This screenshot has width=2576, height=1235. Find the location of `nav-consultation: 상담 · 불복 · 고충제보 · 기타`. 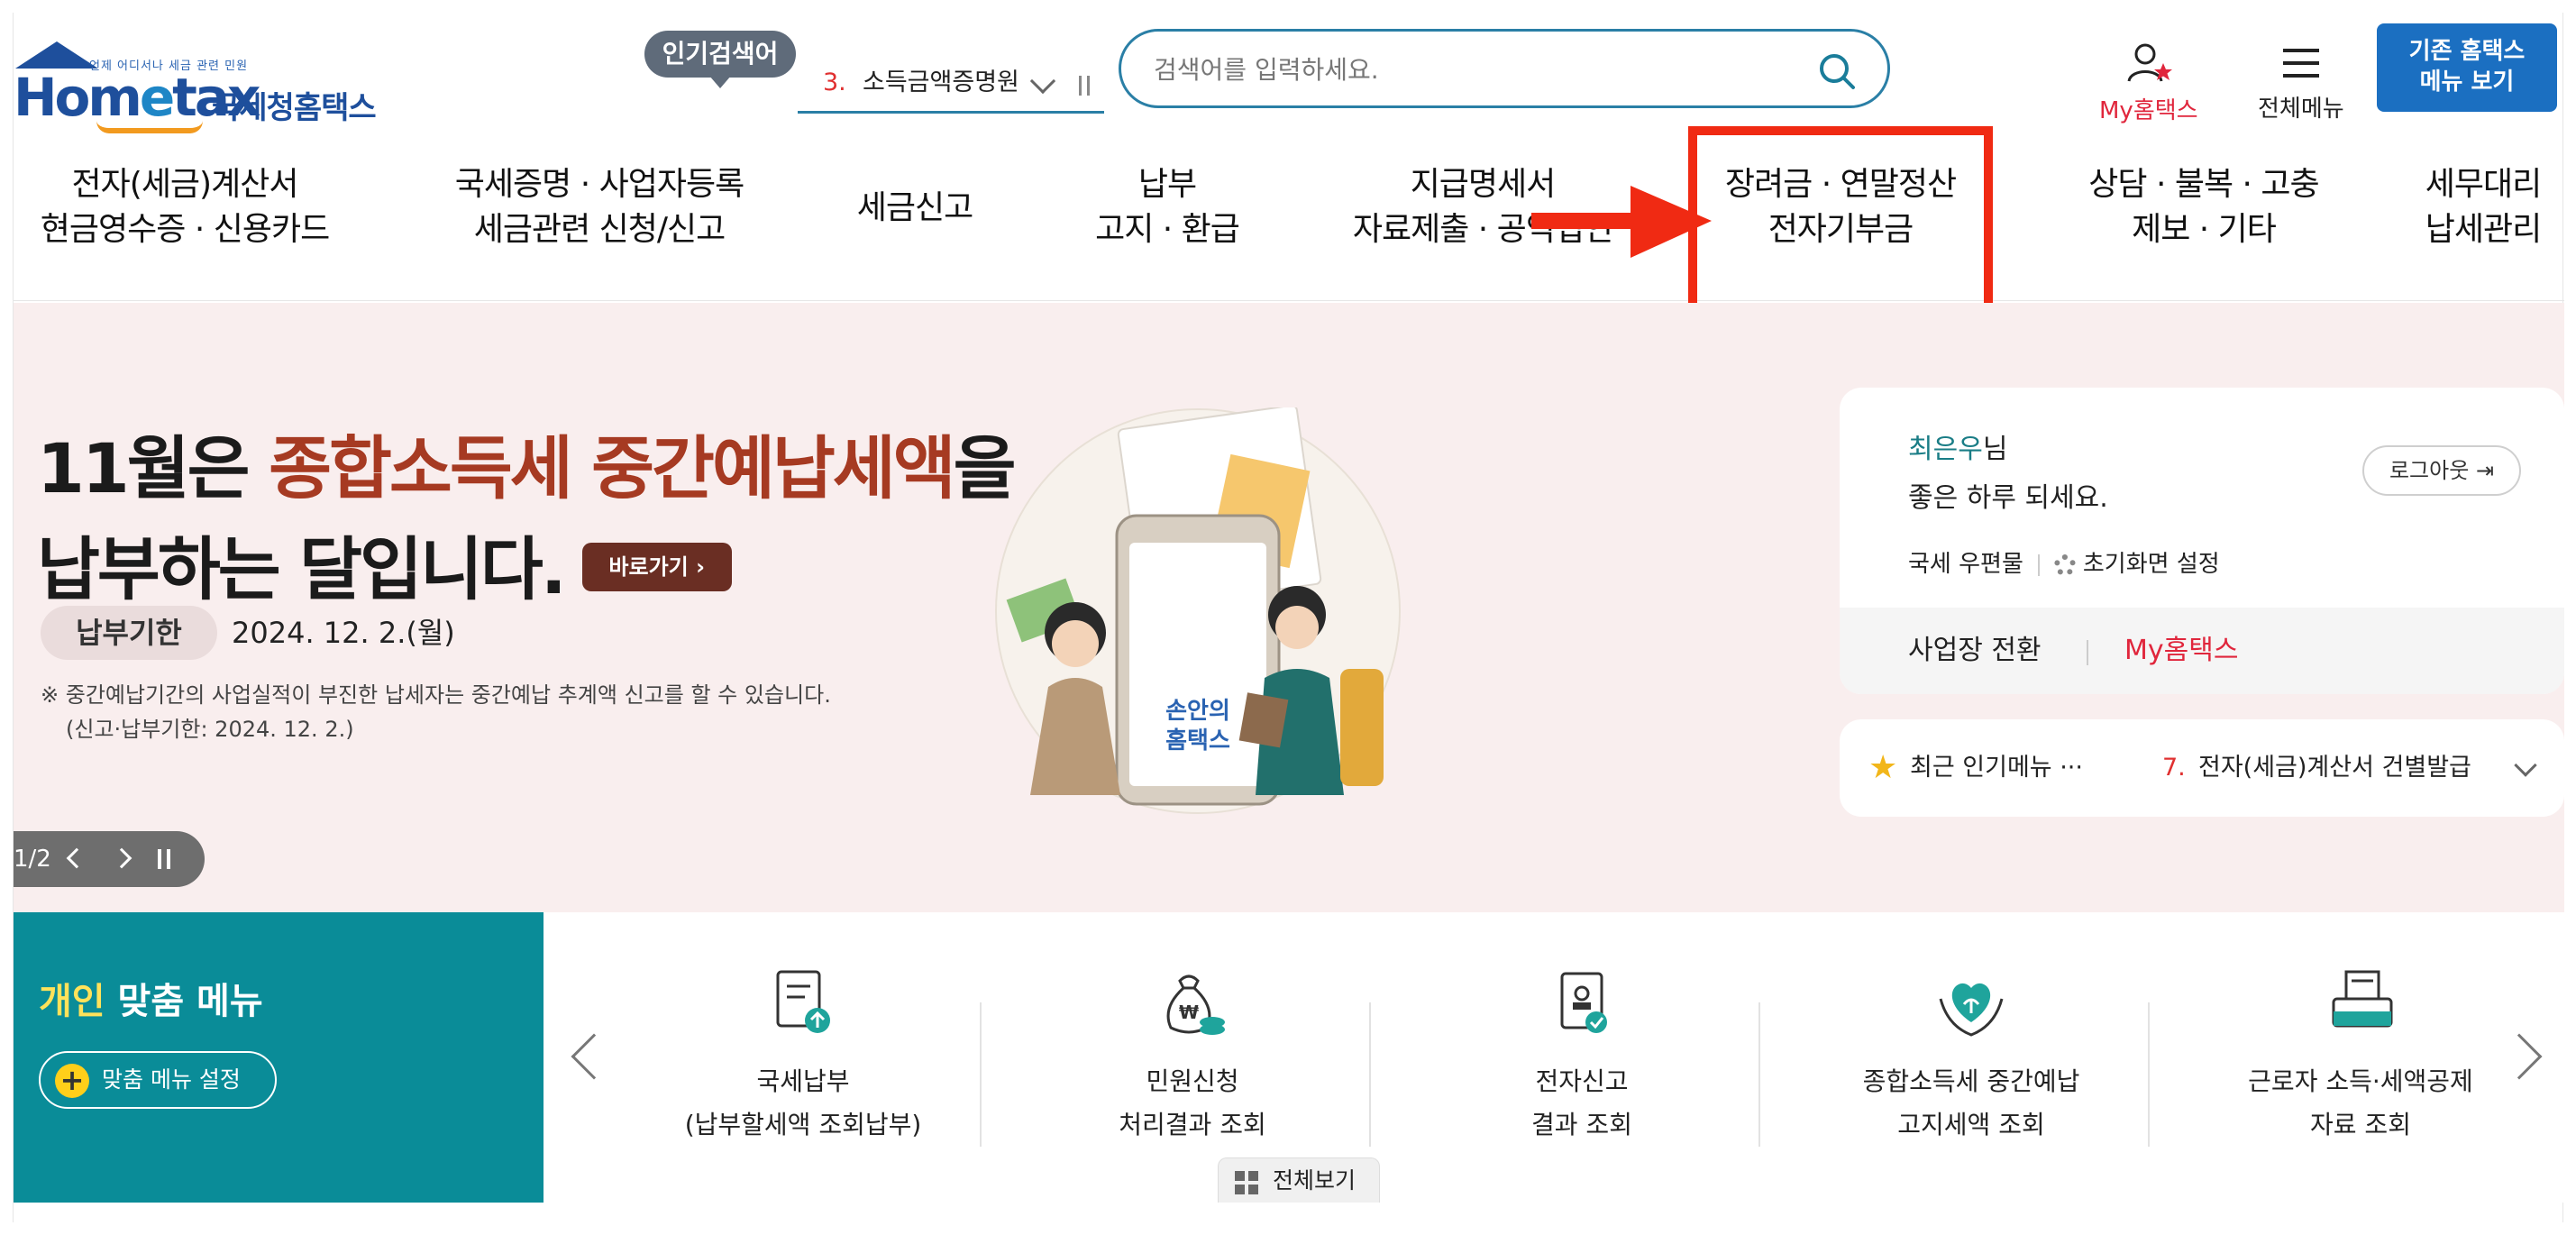

nav-consultation: 상담 · 불복 · 고충제보 · 기타 is located at coordinates (2204, 207).